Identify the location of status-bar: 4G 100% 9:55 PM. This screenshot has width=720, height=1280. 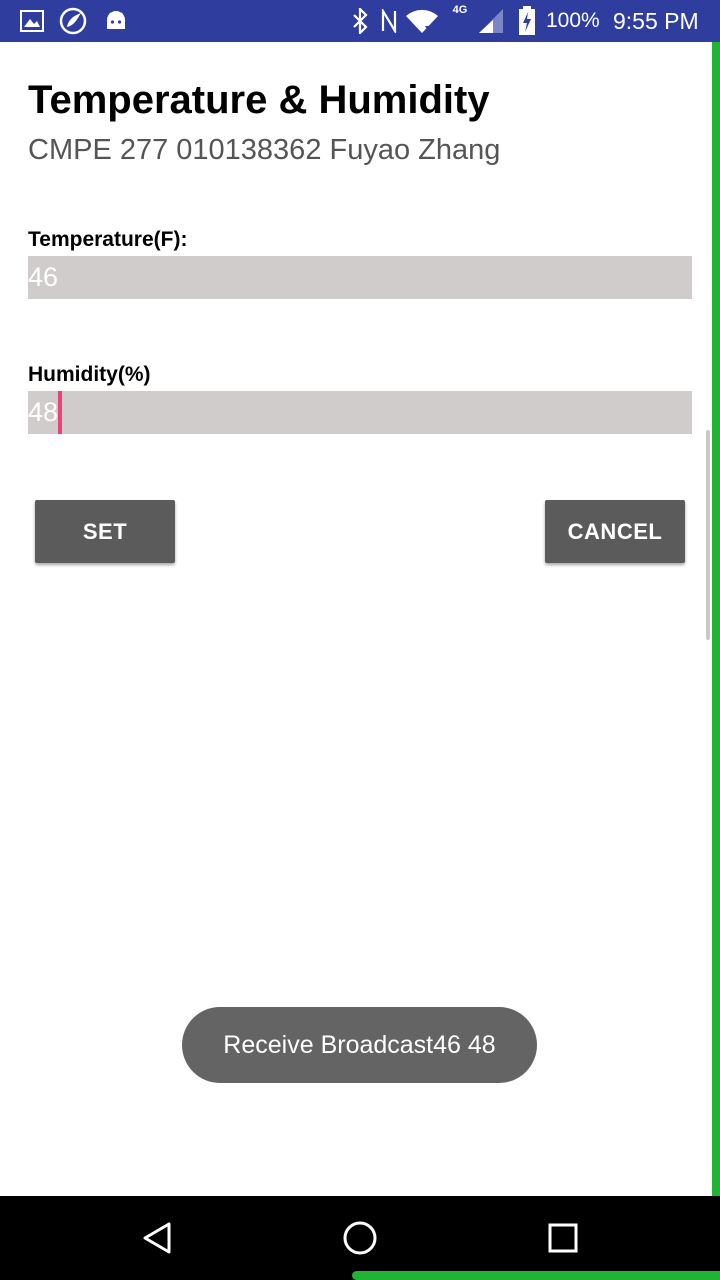
(360, 21).